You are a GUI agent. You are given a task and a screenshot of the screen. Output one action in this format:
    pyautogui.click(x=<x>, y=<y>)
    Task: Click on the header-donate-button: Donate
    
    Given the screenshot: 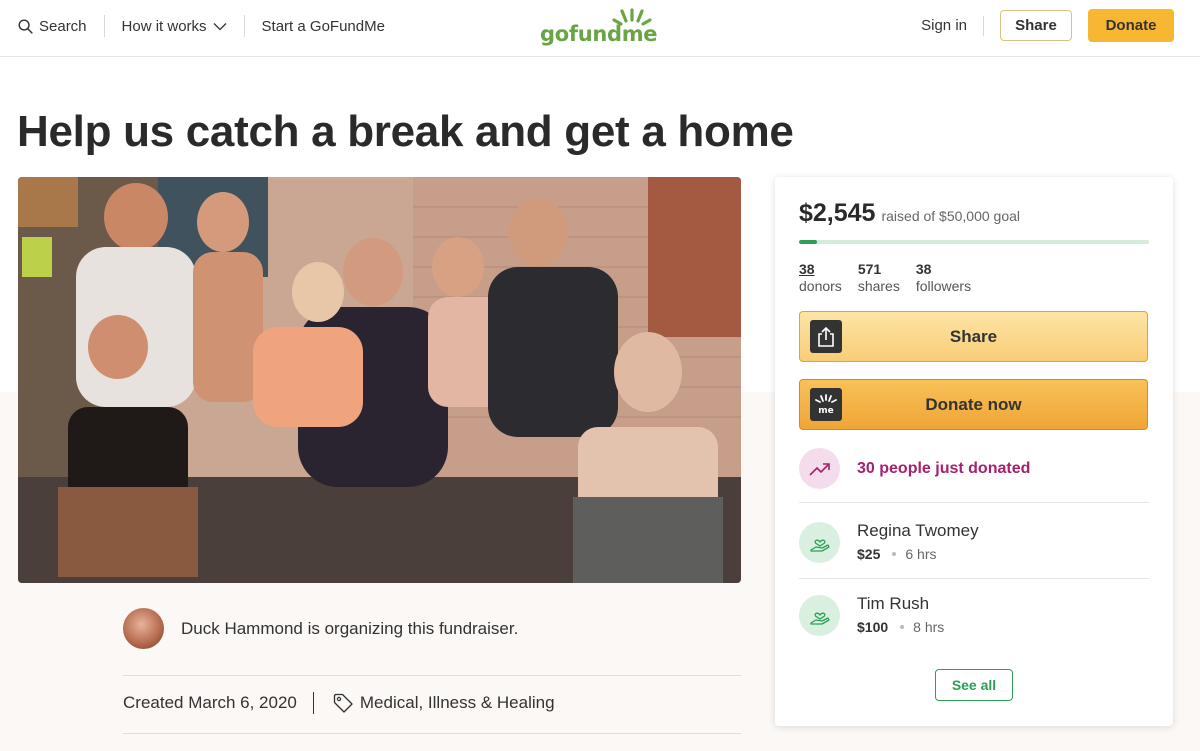 What is the action you would take?
    pyautogui.click(x=1131, y=25)
    